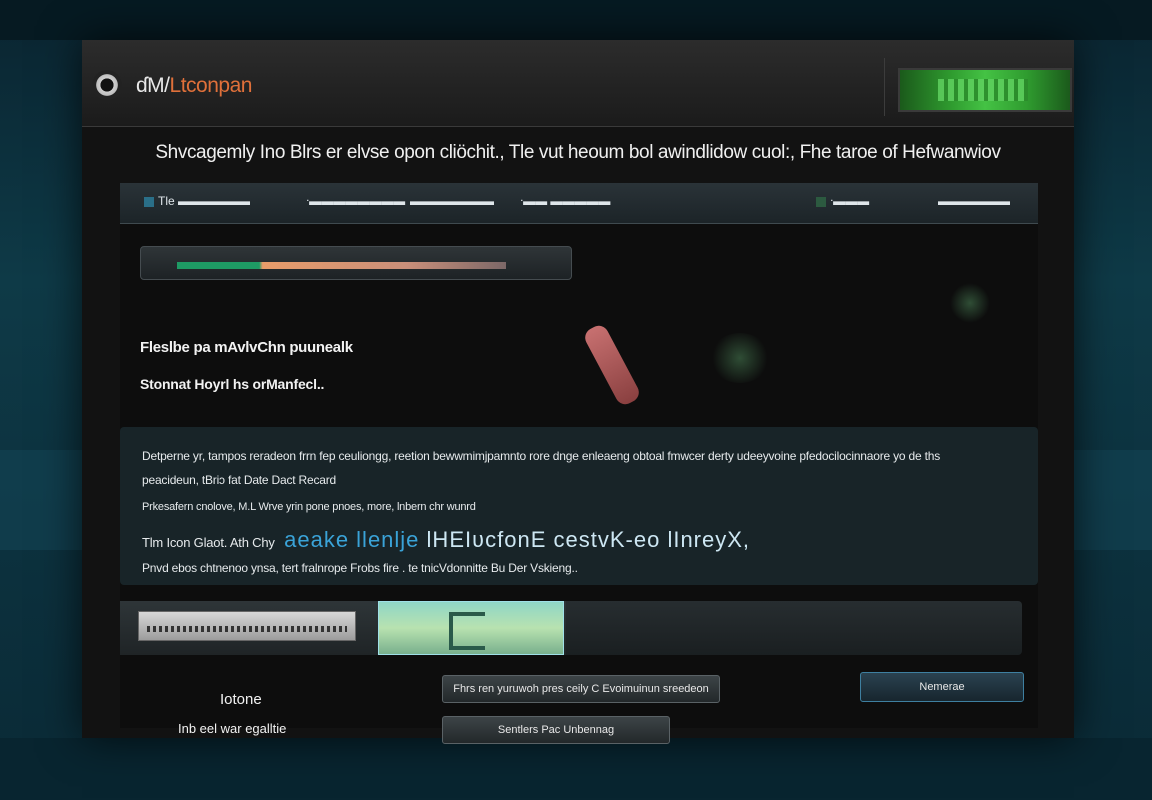  What do you see at coordinates (232, 384) in the screenshot?
I see `section-subheading: Stonnat Hoyrl hs orManfecl..` at bounding box center [232, 384].